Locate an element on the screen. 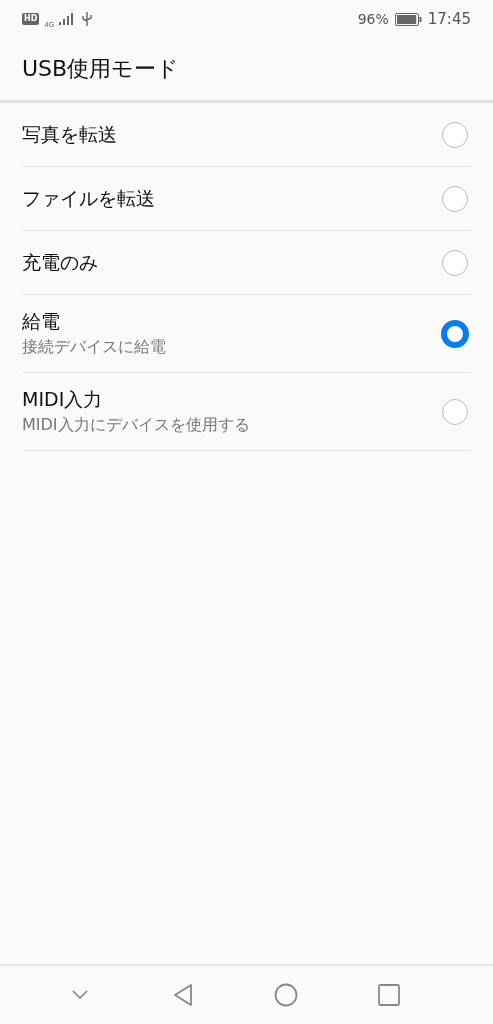 This screenshot has height=1024, width=493. hd-badge: HD is located at coordinates (31, 19).